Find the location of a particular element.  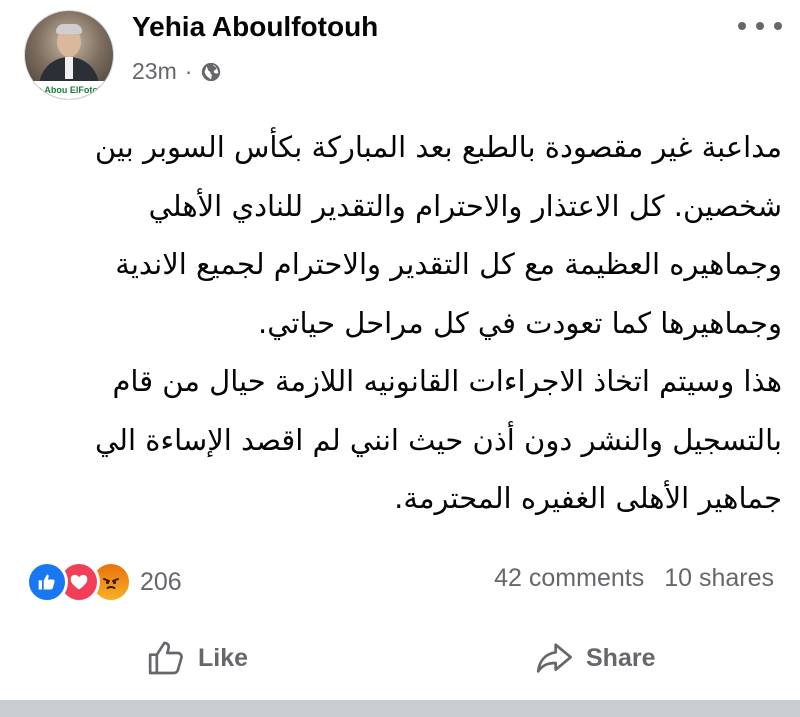

avatar-shirt is located at coordinates (69, 68).